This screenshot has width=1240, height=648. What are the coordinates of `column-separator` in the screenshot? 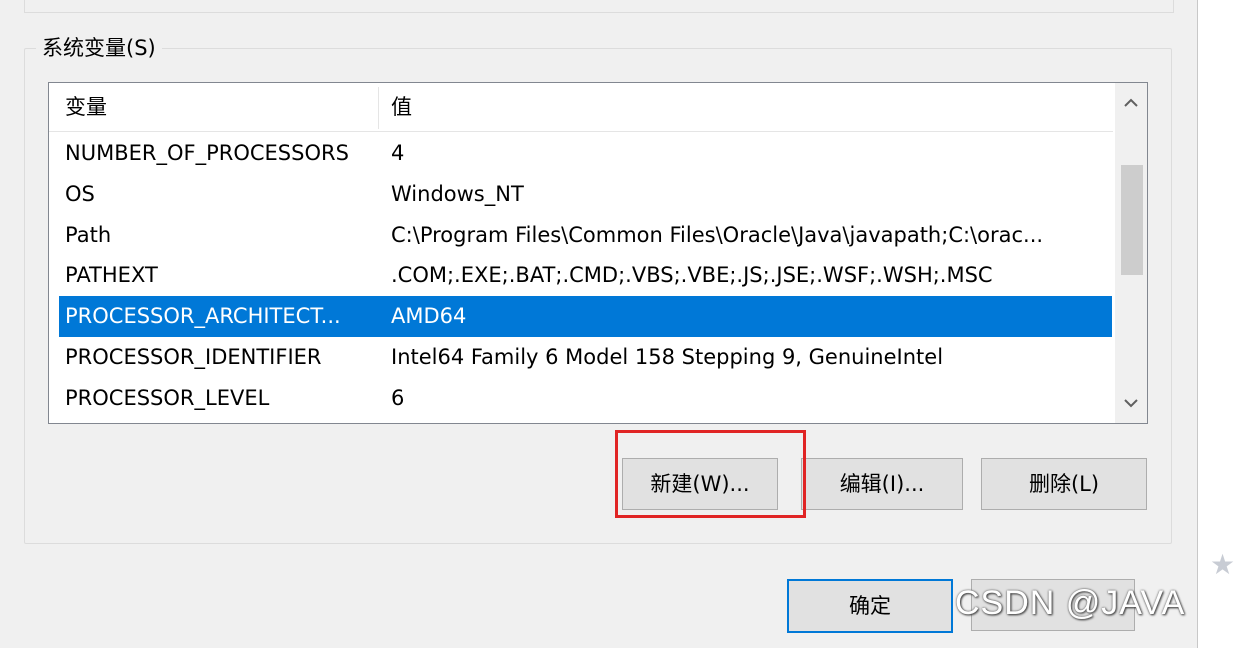 It's located at (378, 108).